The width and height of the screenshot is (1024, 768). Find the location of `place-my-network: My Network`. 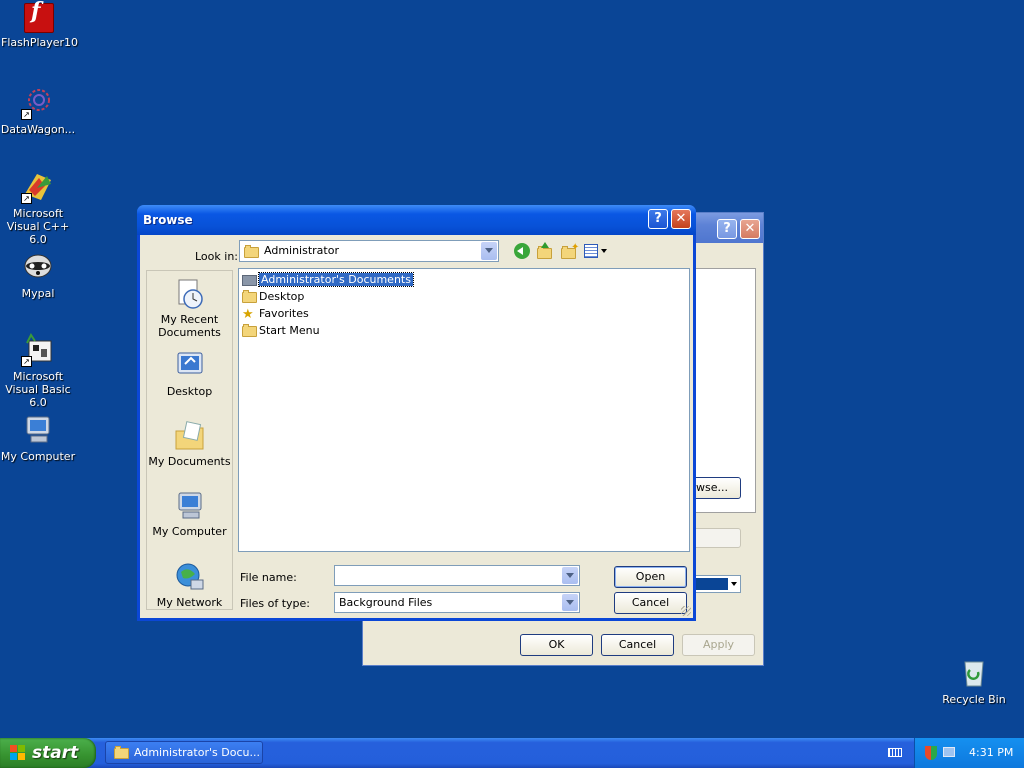

place-my-network: My Network is located at coordinates (189, 584).